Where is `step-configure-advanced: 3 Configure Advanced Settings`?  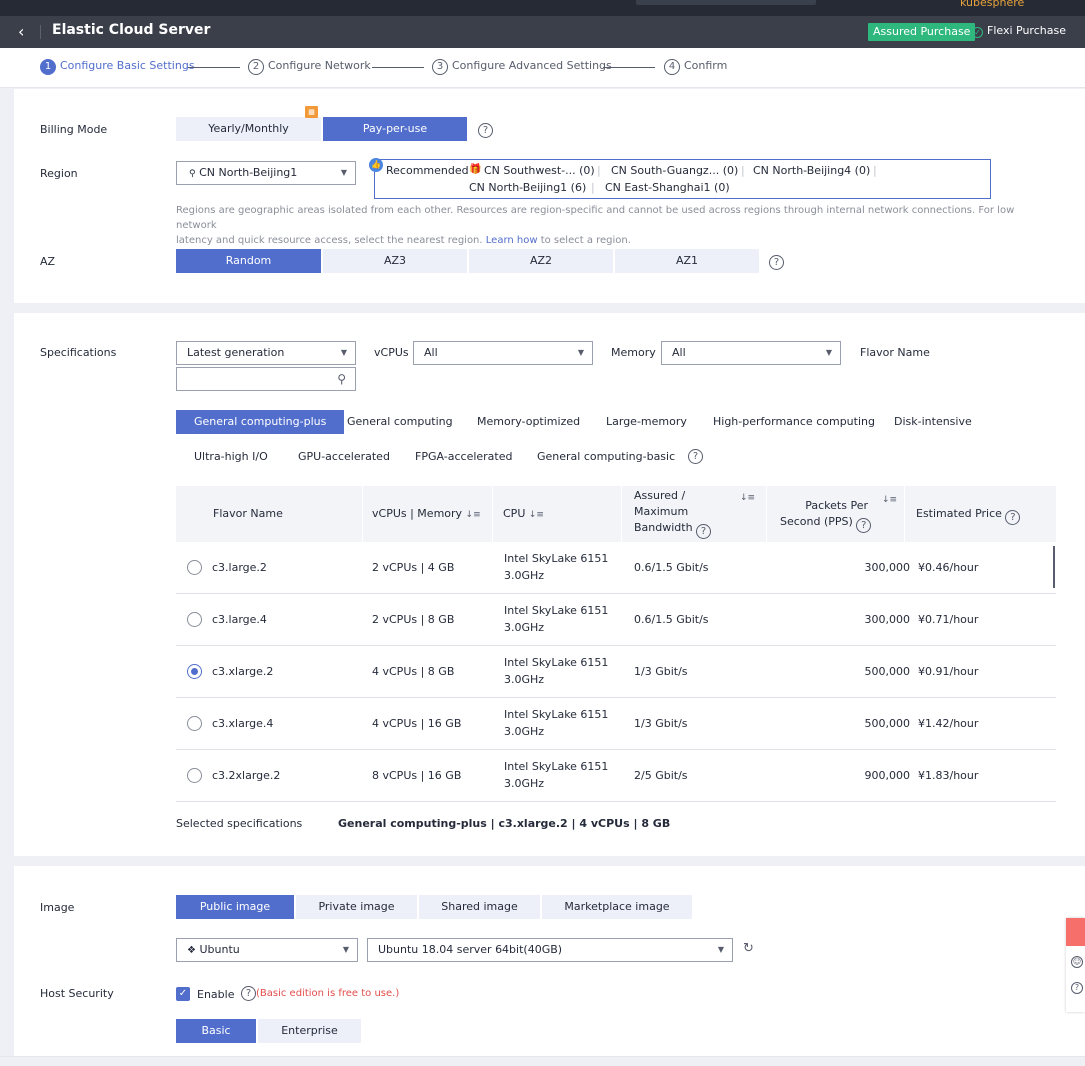
step-configure-advanced: 3 Configure Advanced Settings is located at coordinates (522, 67).